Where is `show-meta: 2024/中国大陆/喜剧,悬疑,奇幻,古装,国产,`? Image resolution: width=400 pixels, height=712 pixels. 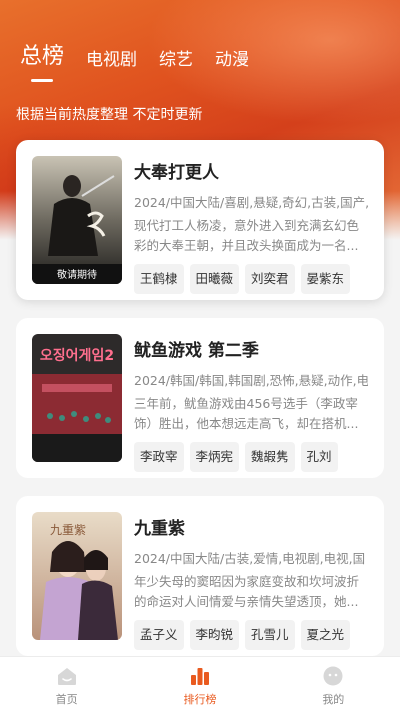
show-meta: 2024/中国大陆/喜剧,悬疑,奇幻,古装,国产, is located at coordinates (251, 202).